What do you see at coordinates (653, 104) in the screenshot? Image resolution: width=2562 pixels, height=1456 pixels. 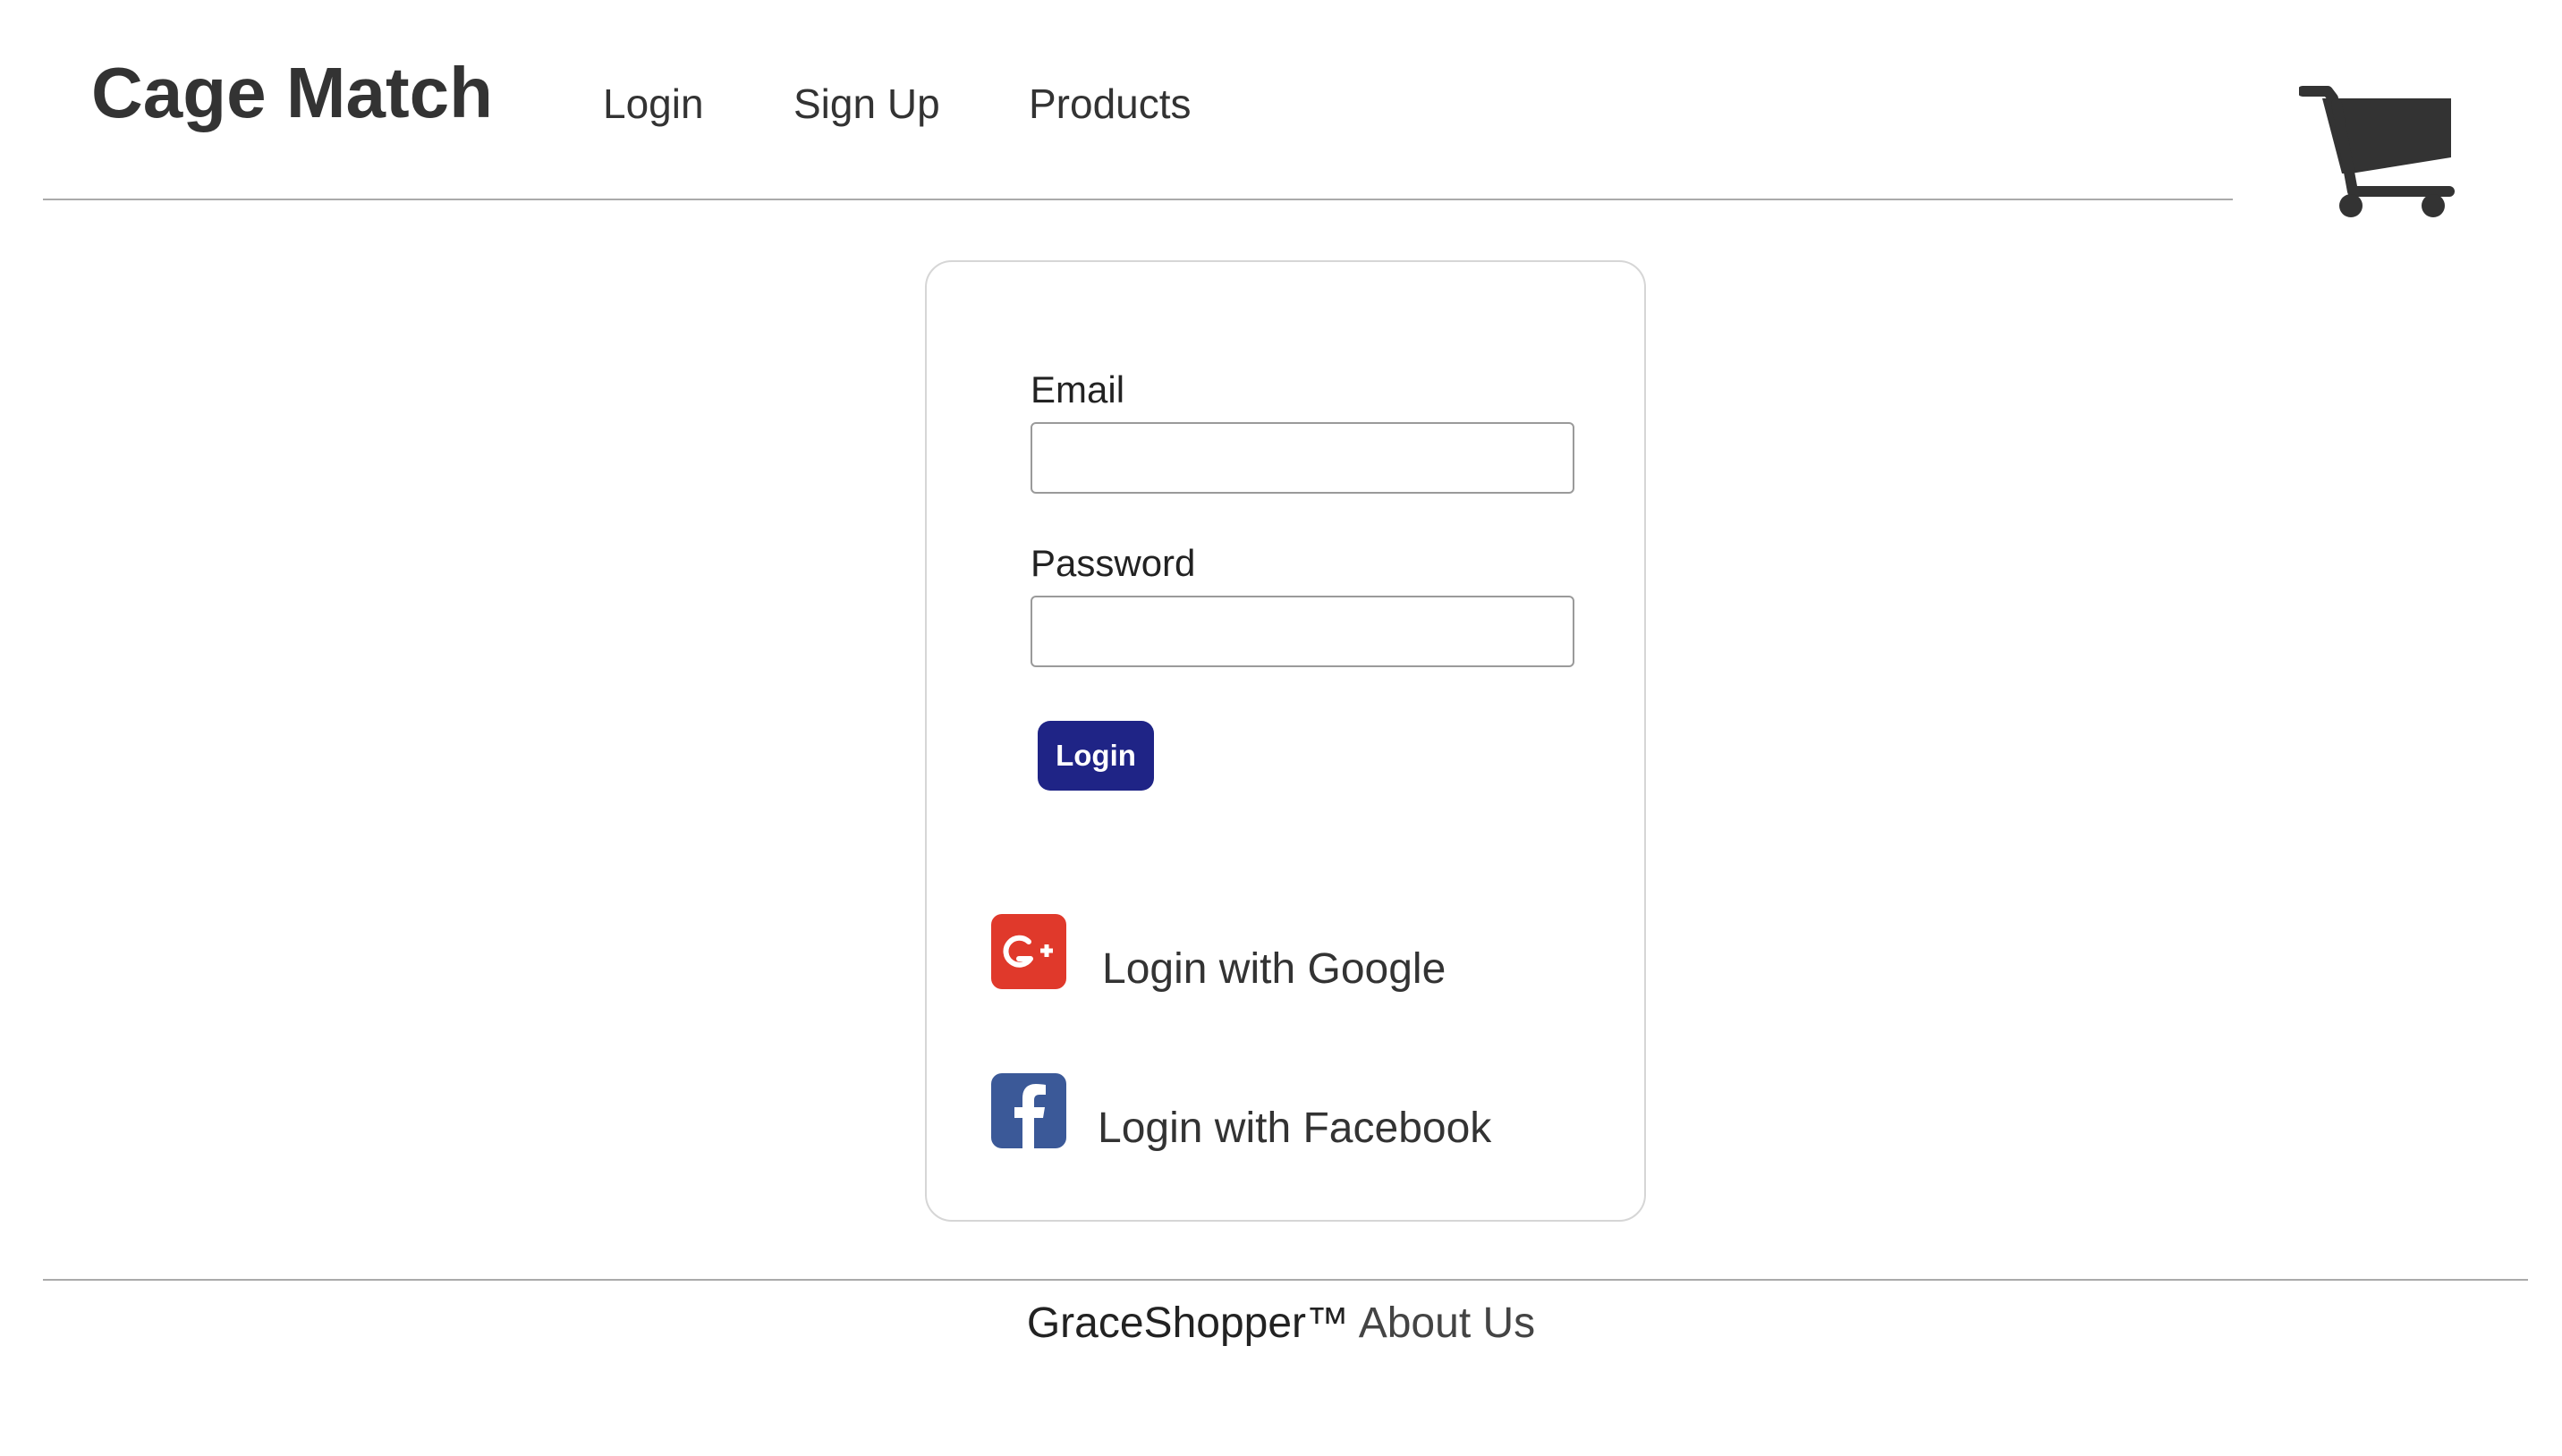 I see `nav-login-link: Login` at bounding box center [653, 104].